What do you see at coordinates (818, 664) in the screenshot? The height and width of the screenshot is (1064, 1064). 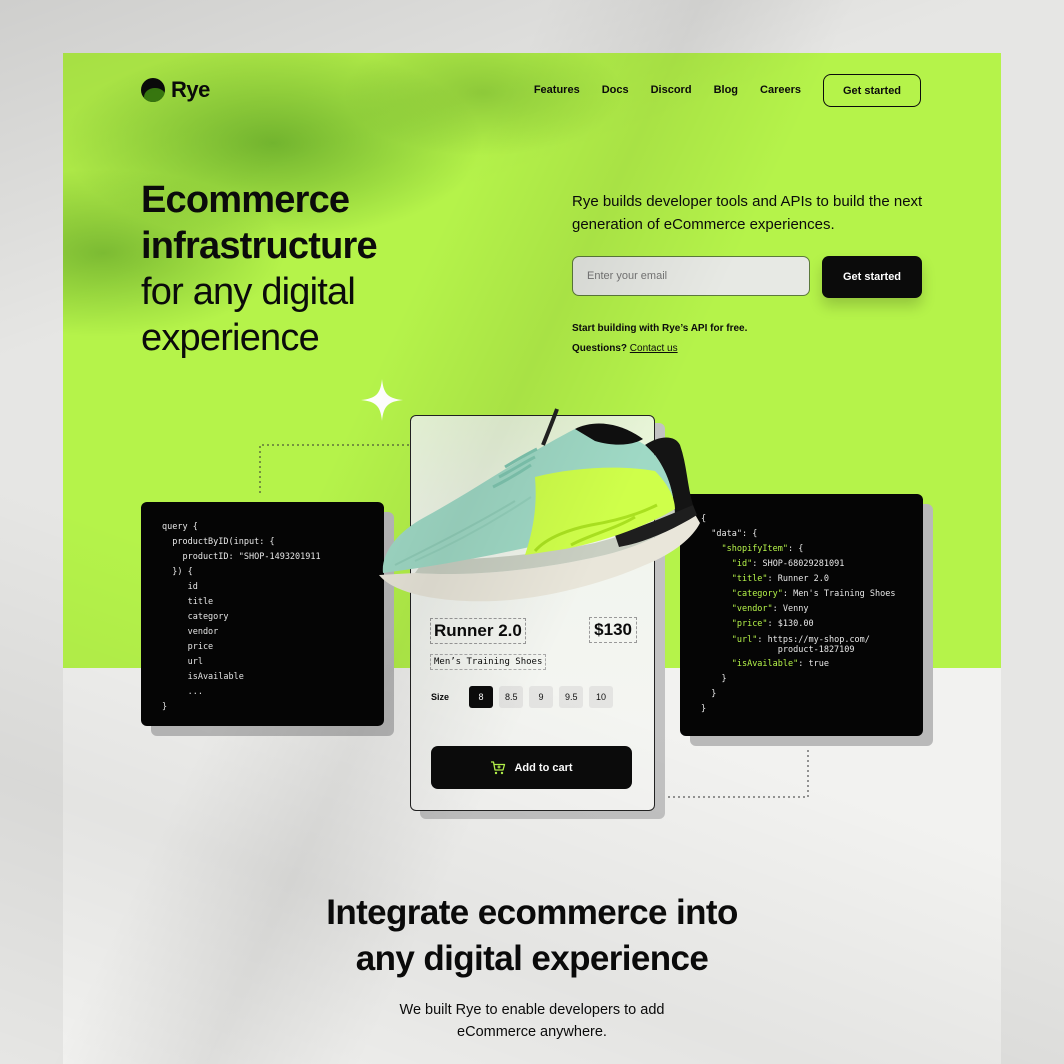 I see `code-value: true` at bounding box center [818, 664].